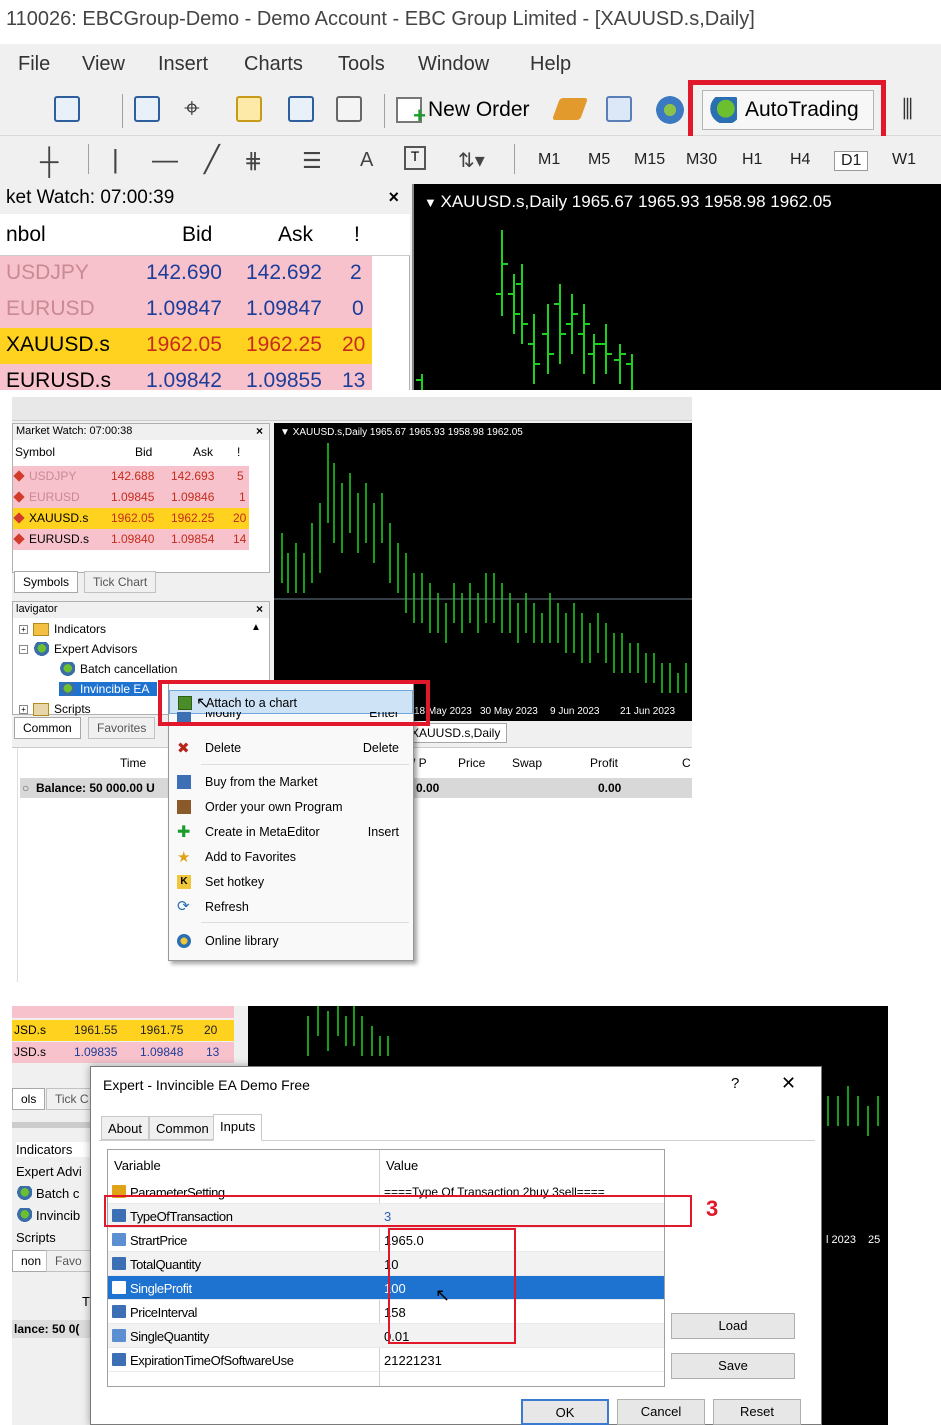 This screenshot has height=1425, width=941. I want to click on table-row: JSD.s 1961.55 1961.75 20, so click(123, 1030).